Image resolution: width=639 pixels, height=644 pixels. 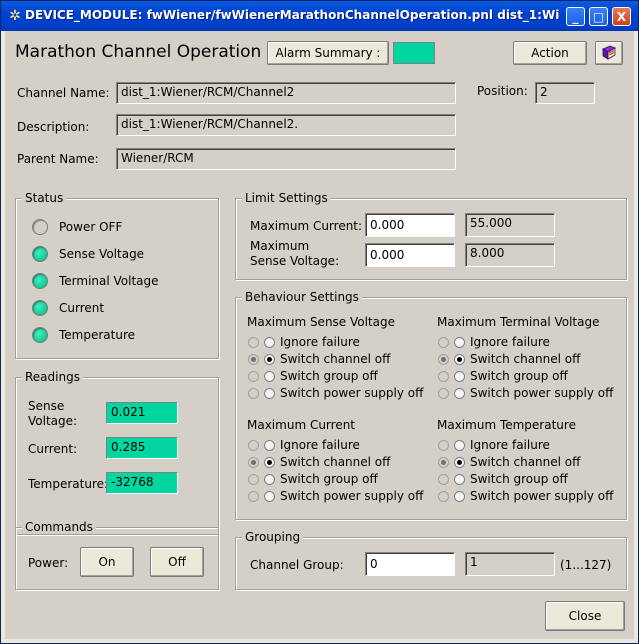 What do you see at coordinates (82, 308) in the screenshot?
I see `status-label-current: Current` at bounding box center [82, 308].